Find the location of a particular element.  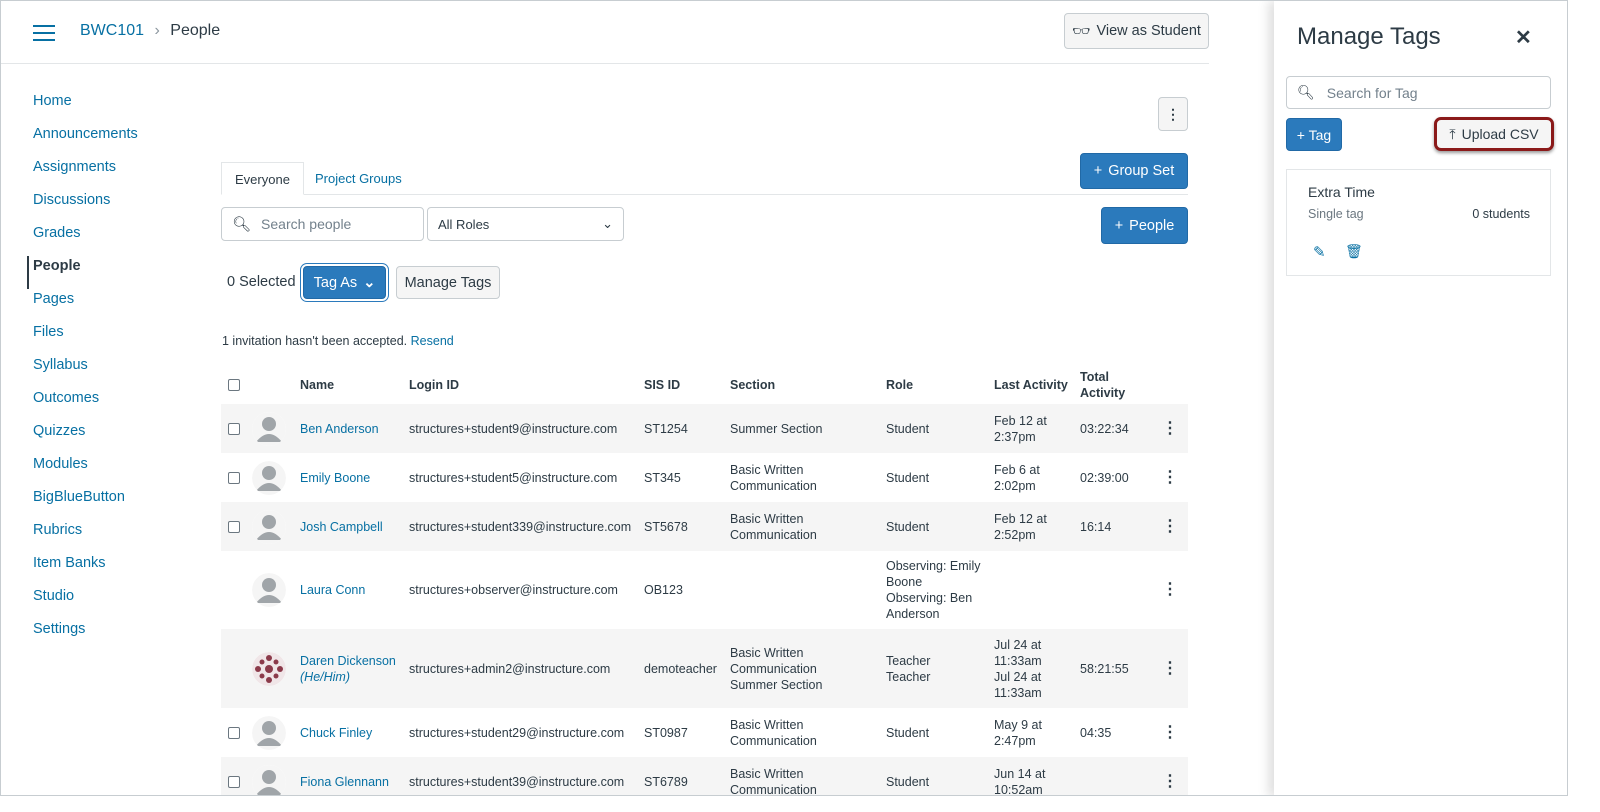

nav-item-pages: Pages is located at coordinates (85, 305).